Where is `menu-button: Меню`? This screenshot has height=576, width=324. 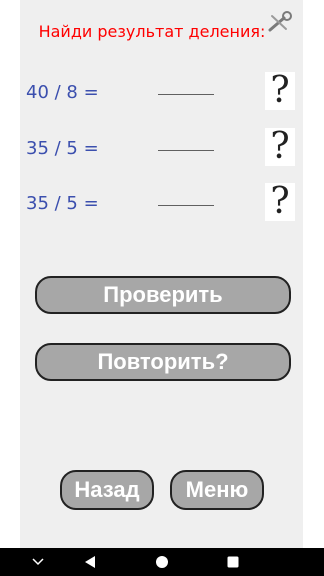
menu-button: Меню is located at coordinates (217, 490).